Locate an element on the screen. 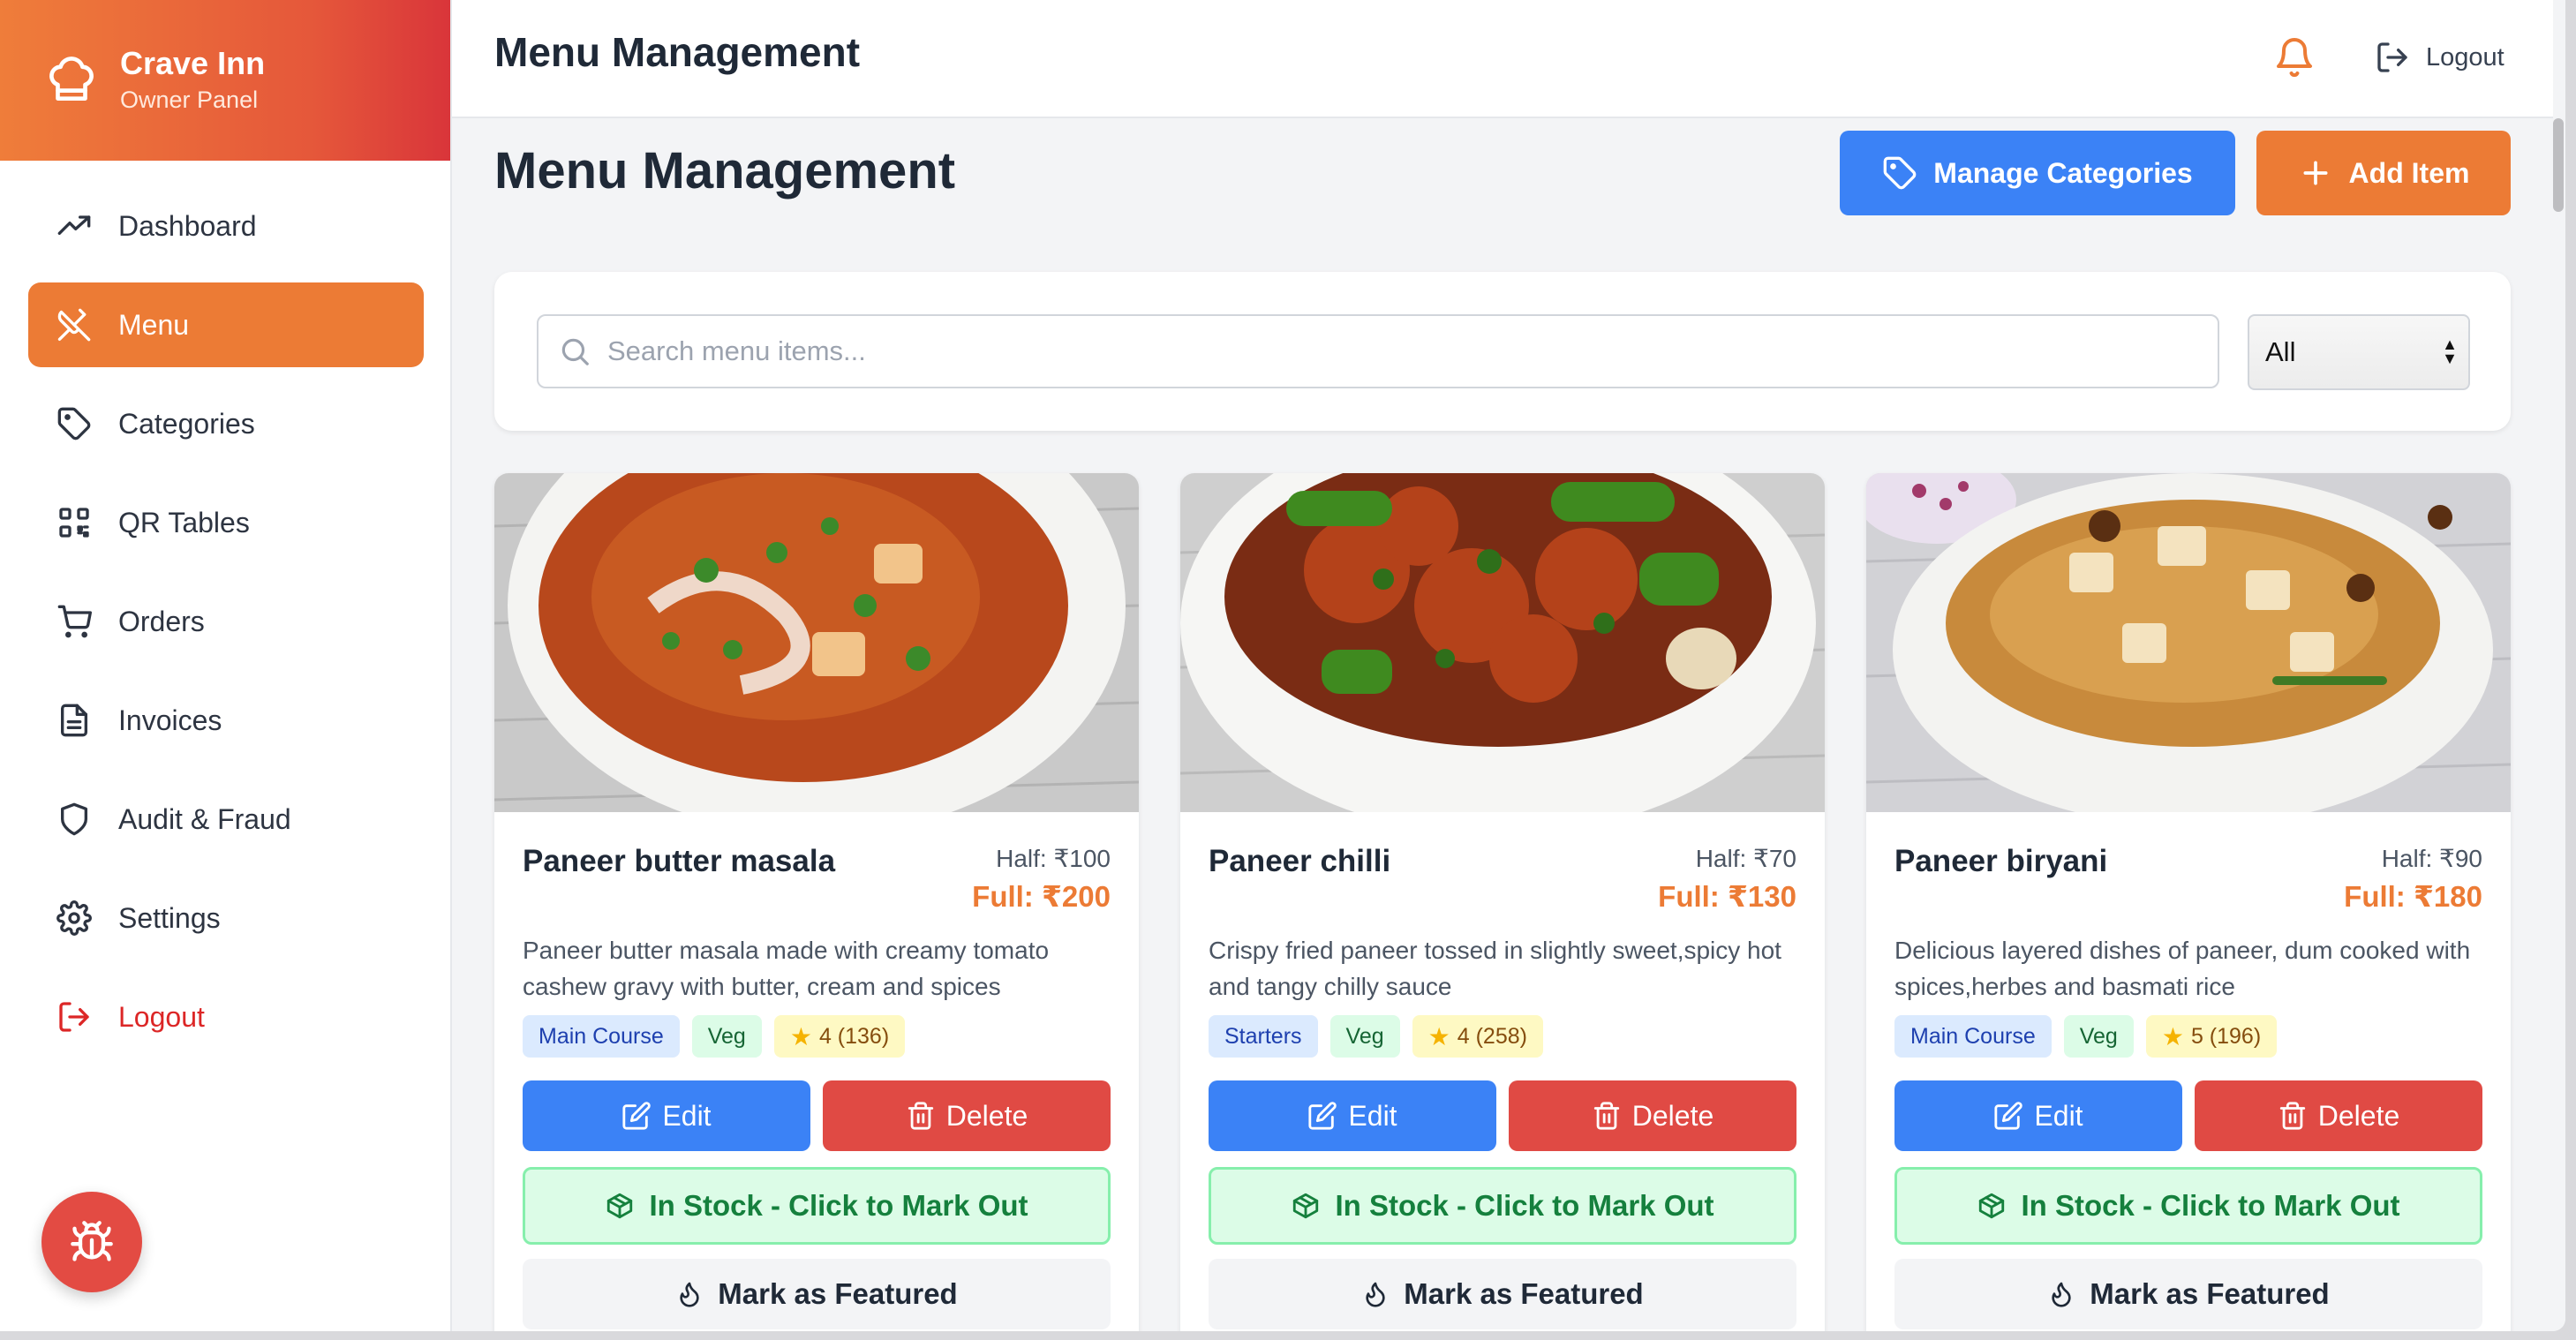  search-panel: All ▲▼ is located at coordinates (1503, 351).